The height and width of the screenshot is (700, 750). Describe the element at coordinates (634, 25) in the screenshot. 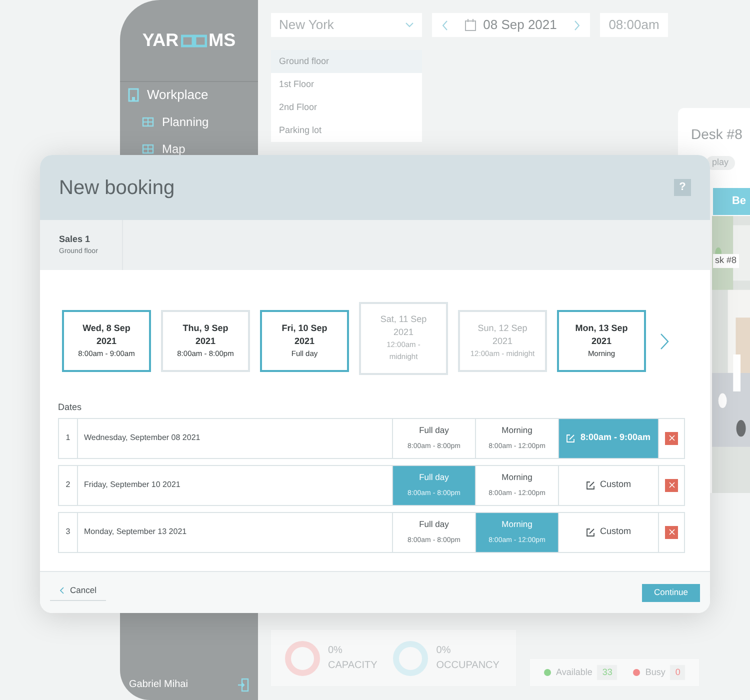

I see `time-field: 08:00am` at that location.